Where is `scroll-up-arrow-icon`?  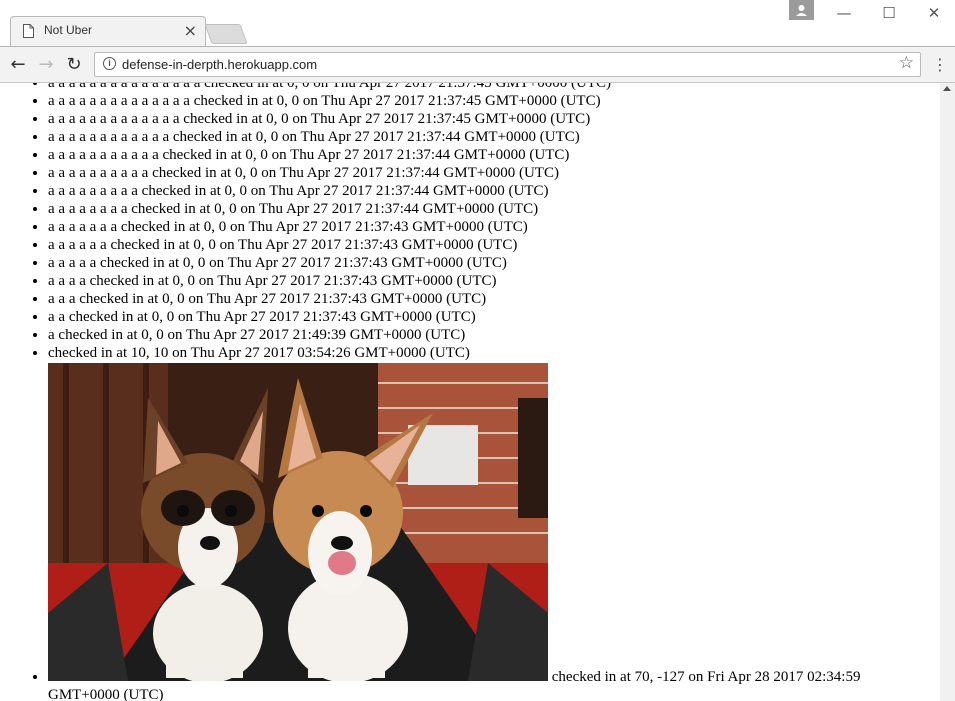 scroll-up-arrow-icon is located at coordinates (947, 88).